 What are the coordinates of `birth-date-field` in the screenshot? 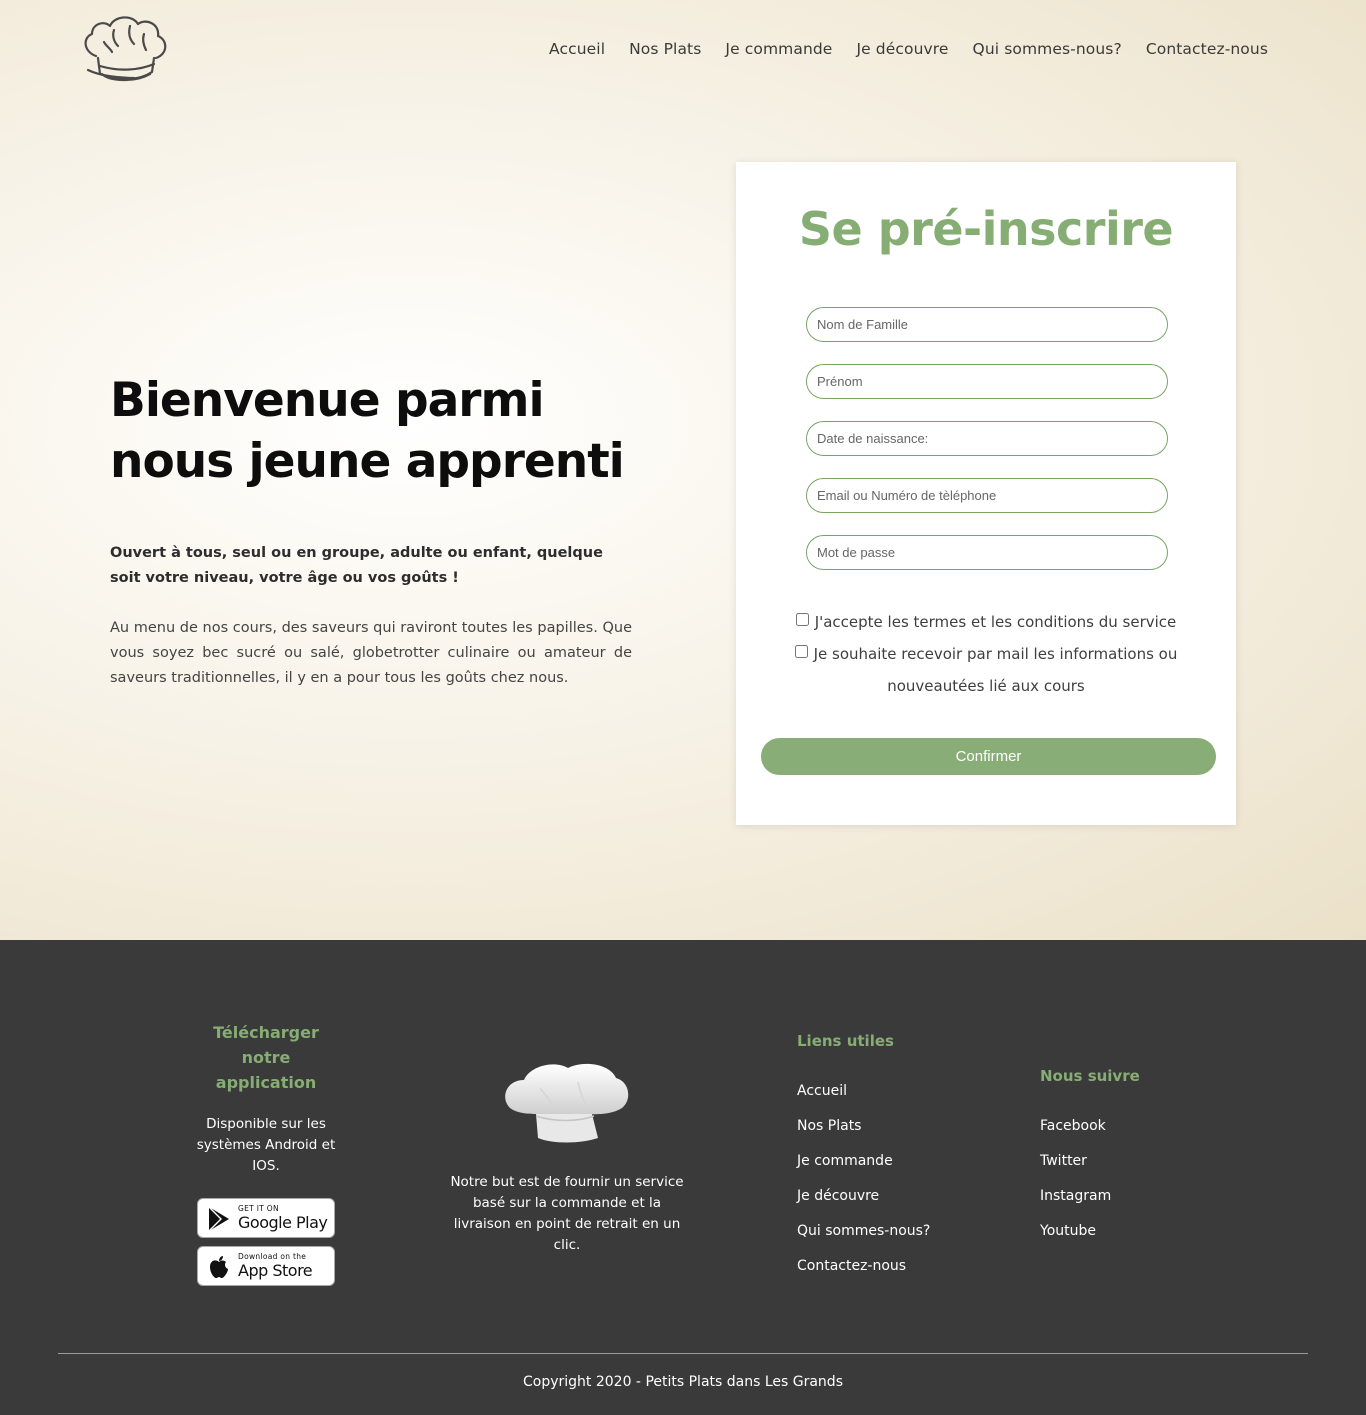 It's located at (987, 438).